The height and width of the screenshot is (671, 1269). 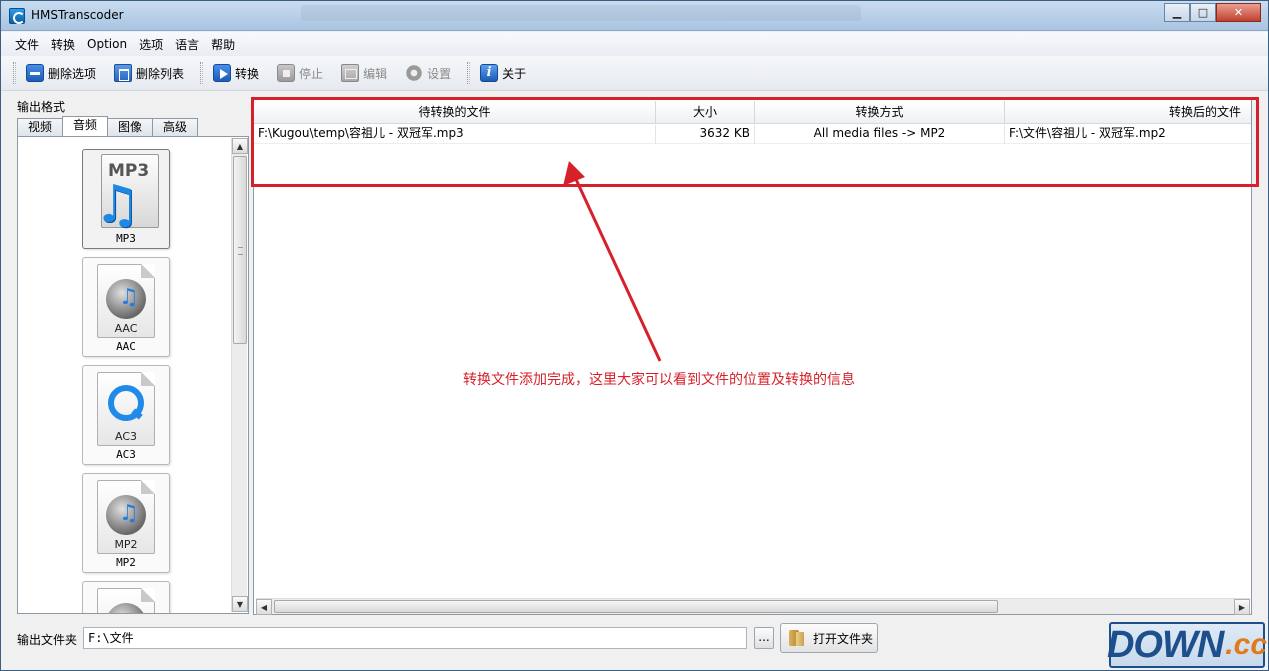 I want to click on stop-label: 停止, so click(x=311, y=73).